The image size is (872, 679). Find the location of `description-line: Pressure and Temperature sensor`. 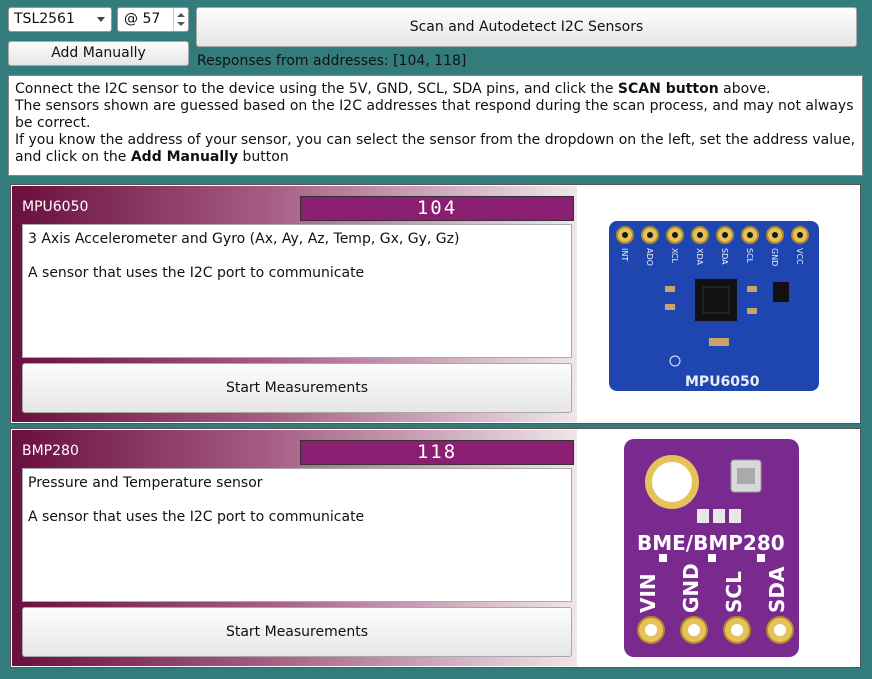

description-line: Pressure and Temperature sensor is located at coordinates (145, 483).